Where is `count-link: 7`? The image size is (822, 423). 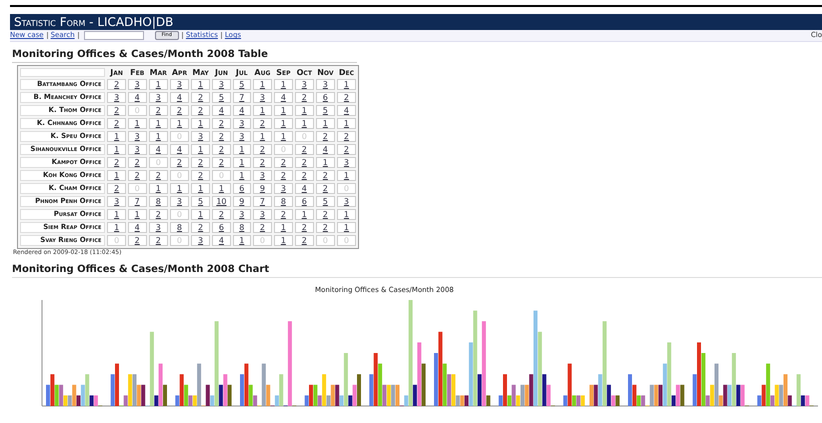 count-link: 7 is located at coordinates (241, 97).